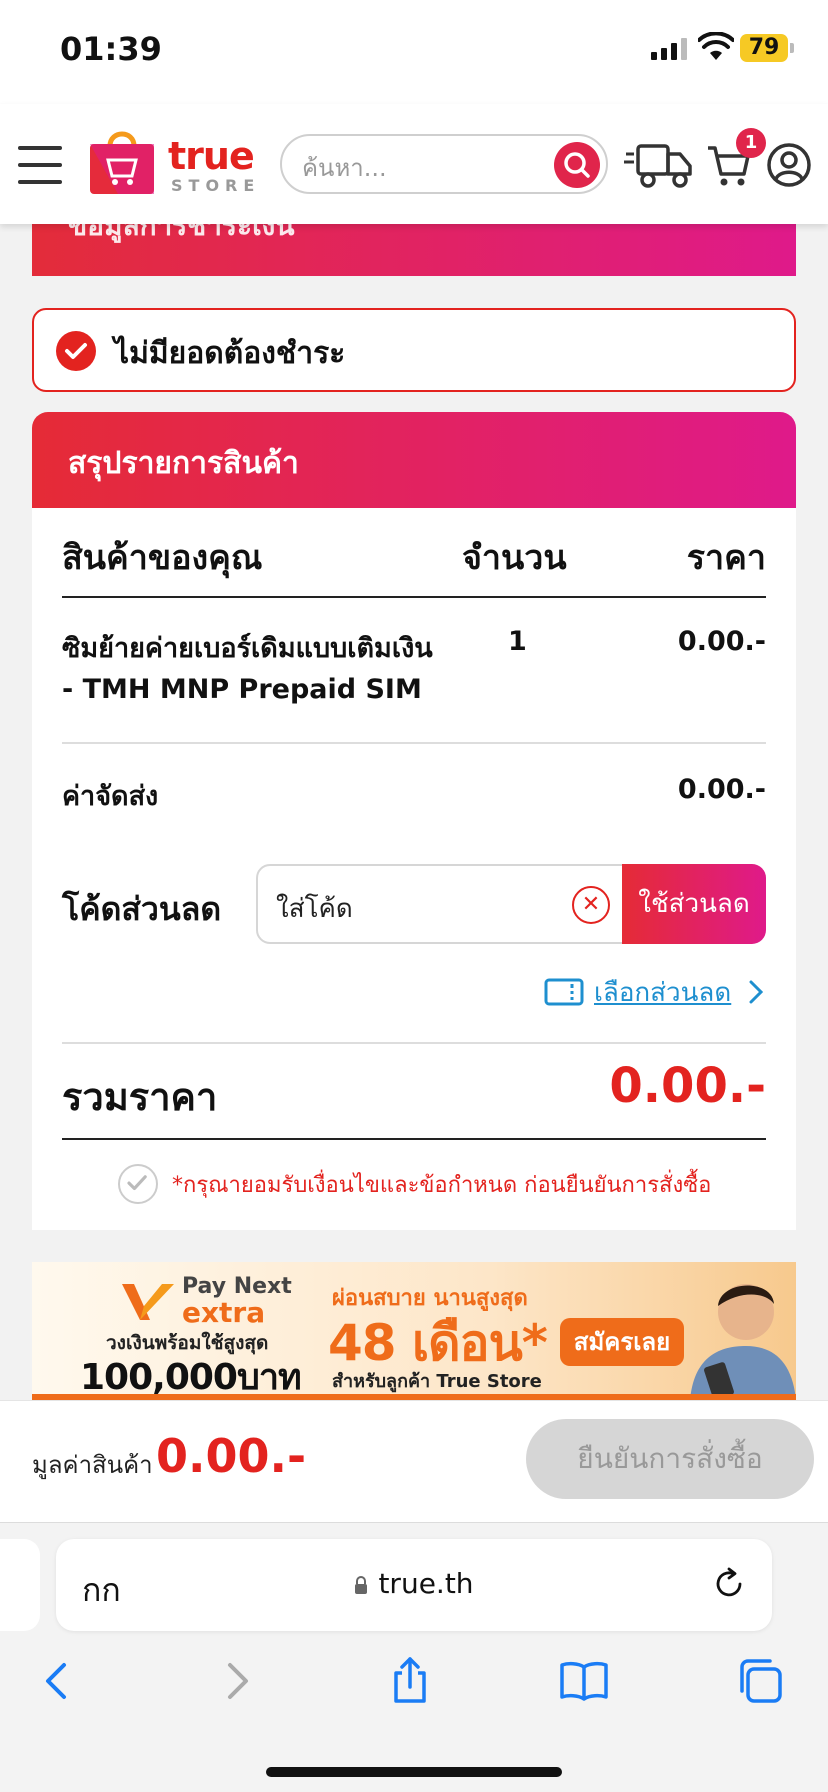  What do you see at coordinates (414, 743) in the screenshot?
I see `row-divider` at bounding box center [414, 743].